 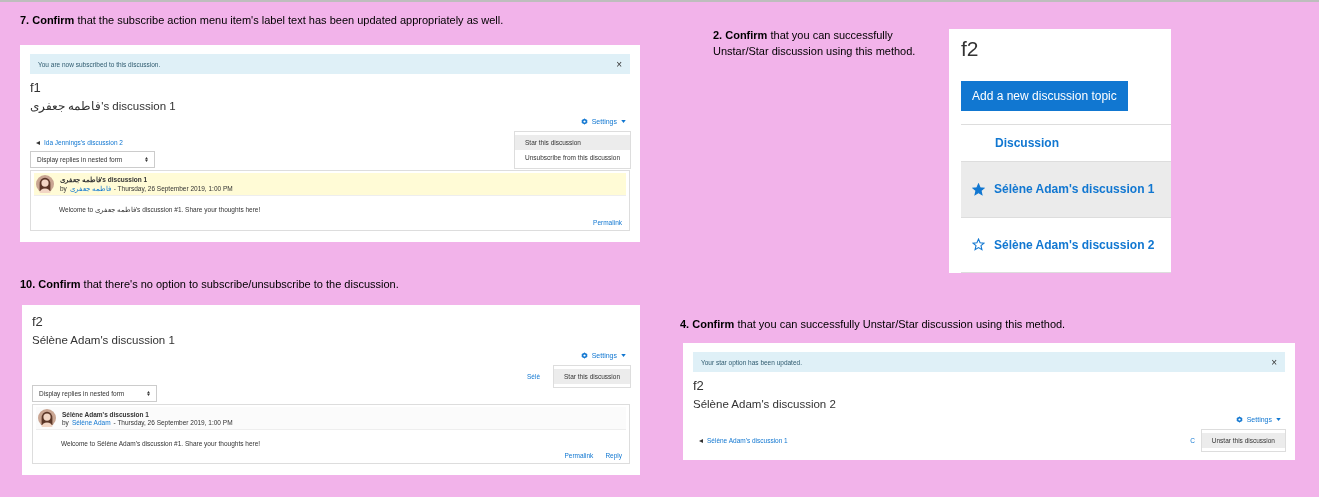 I want to click on instruction-text: 2. Confirm that you can successfully Unstar/Star discussion using this method., so click(x=815, y=43).